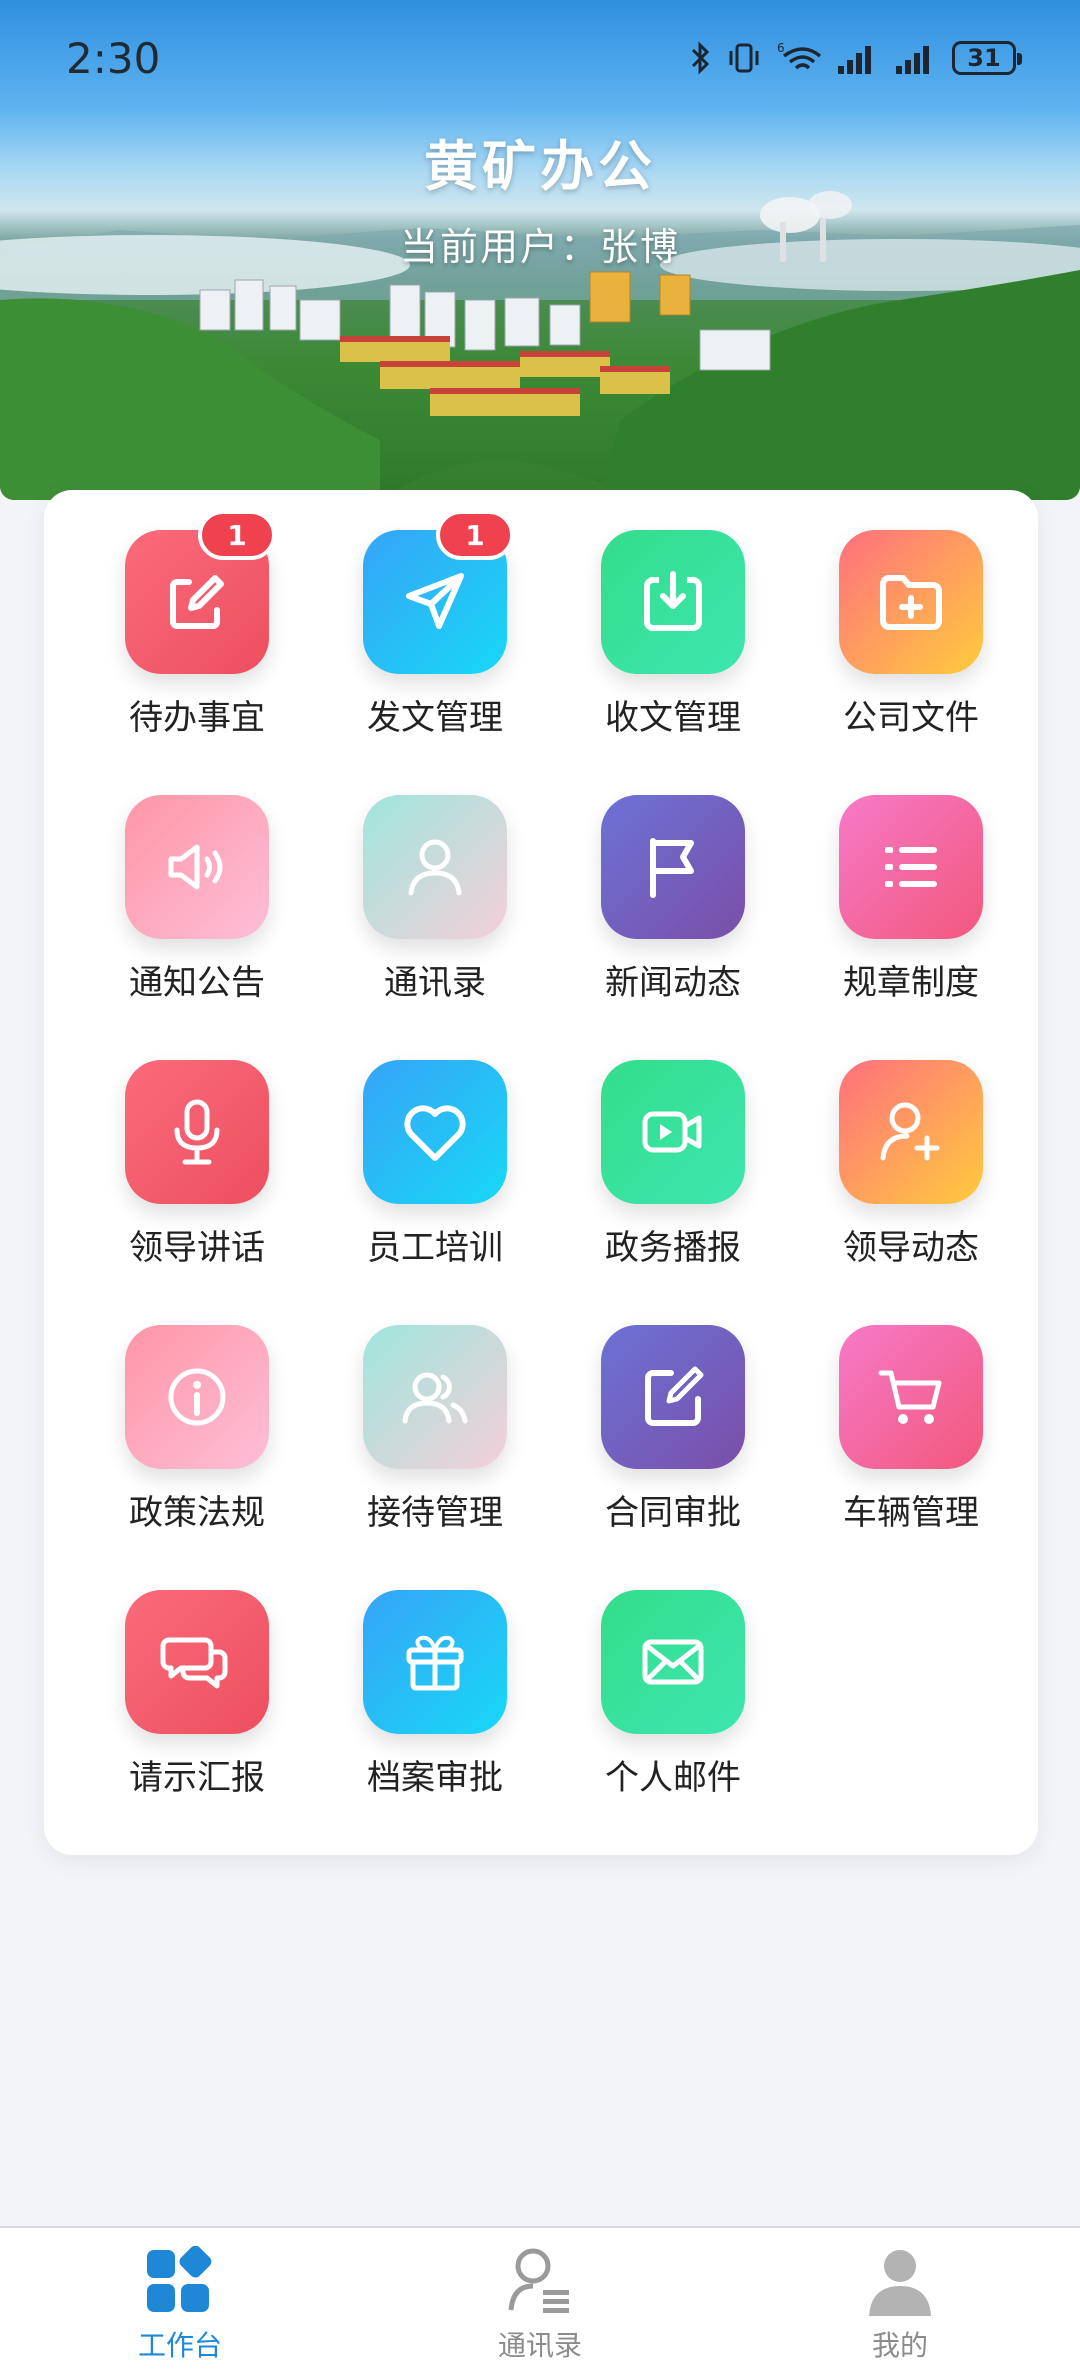 This screenshot has height=2375, width=1080. I want to click on grid-item-label: 接待管理, so click(435, 1513).